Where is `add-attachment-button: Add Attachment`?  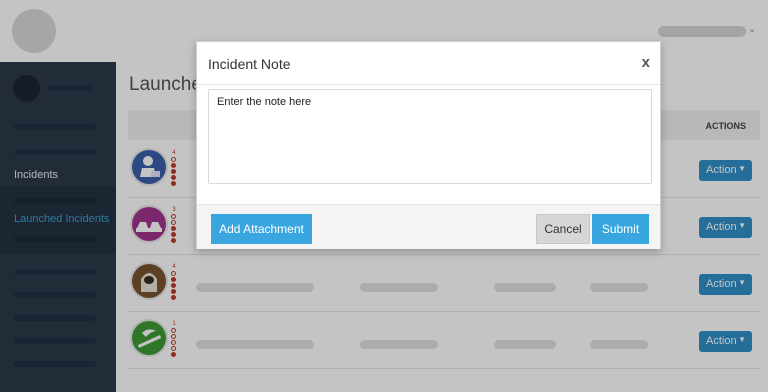
add-attachment-button: Add Attachment is located at coordinates (261, 229).